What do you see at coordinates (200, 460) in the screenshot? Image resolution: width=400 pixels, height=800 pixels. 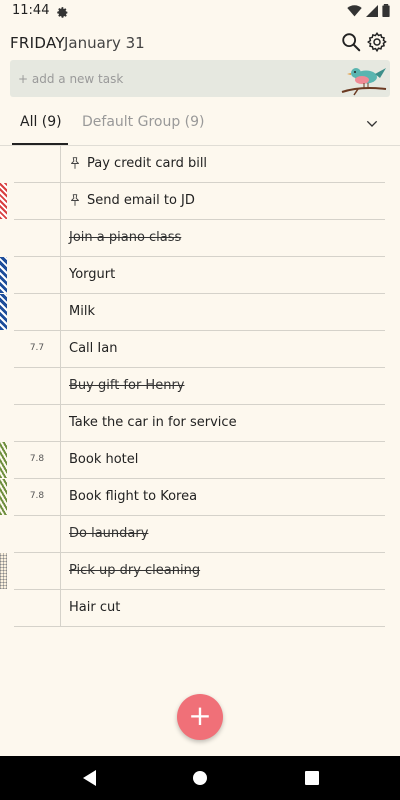 I see `task-row: 7.8 Book hotel` at bounding box center [200, 460].